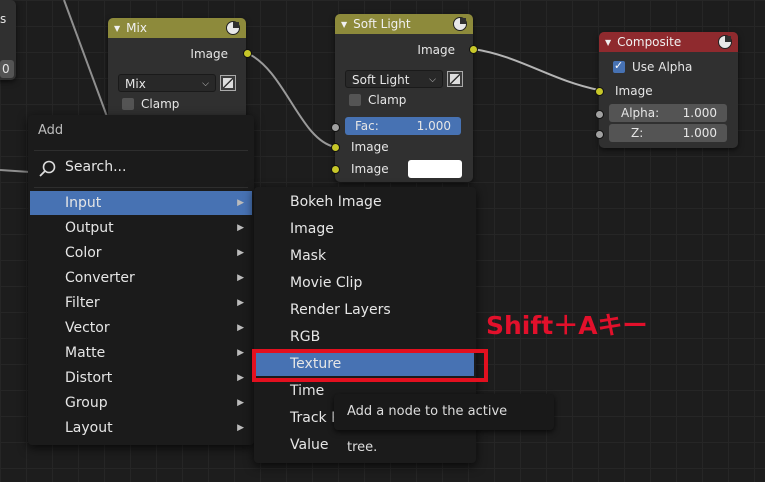  What do you see at coordinates (141, 428) in the screenshot?
I see `menu-item-layout: Layout ▶` at bounding box center [141, 428].